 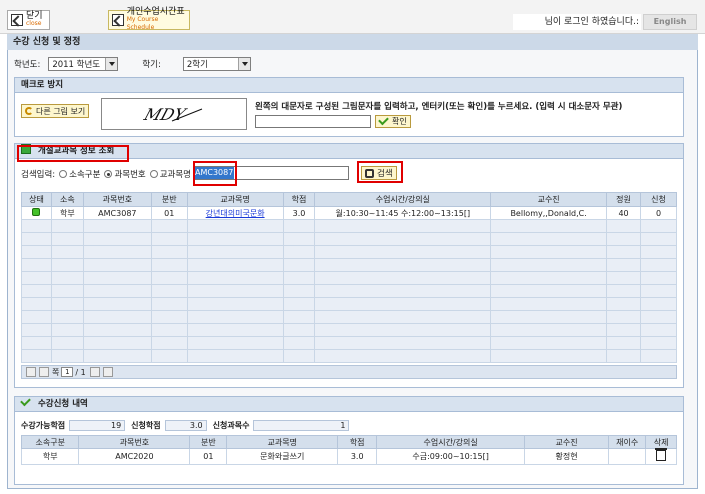 What do you see at coordinates (658, 213) in the screenshot?
I see `applied-cell: 0` at bounding box center [658, 213].